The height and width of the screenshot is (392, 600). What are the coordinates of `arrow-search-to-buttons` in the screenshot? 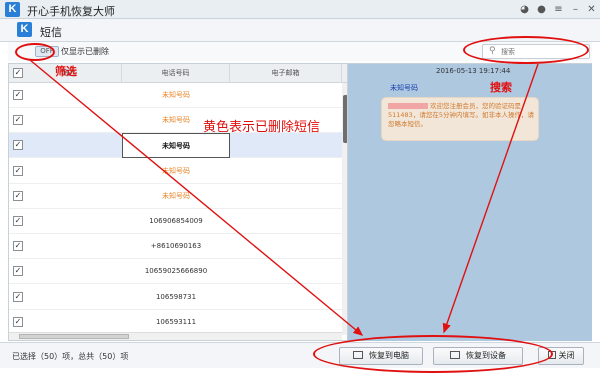 It's located at (490, 198).